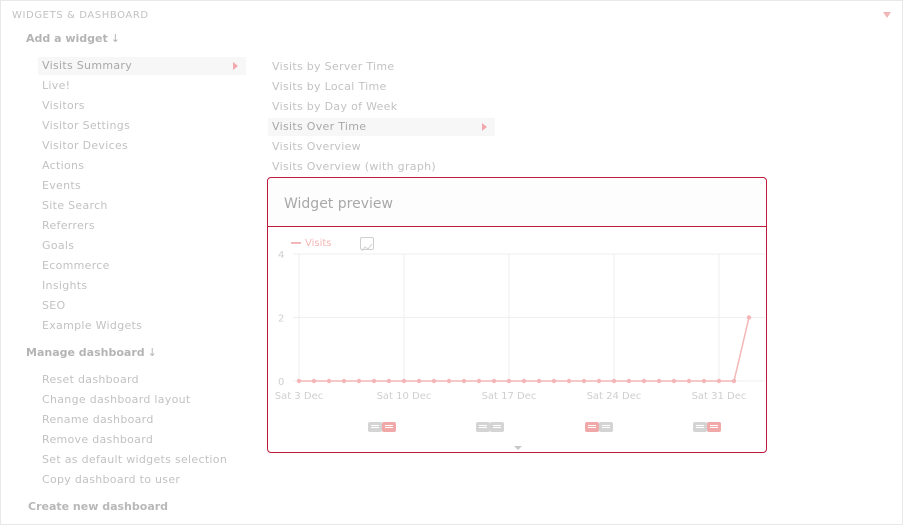  I want to click on widget-category-item: SEO, so click(142, 306).